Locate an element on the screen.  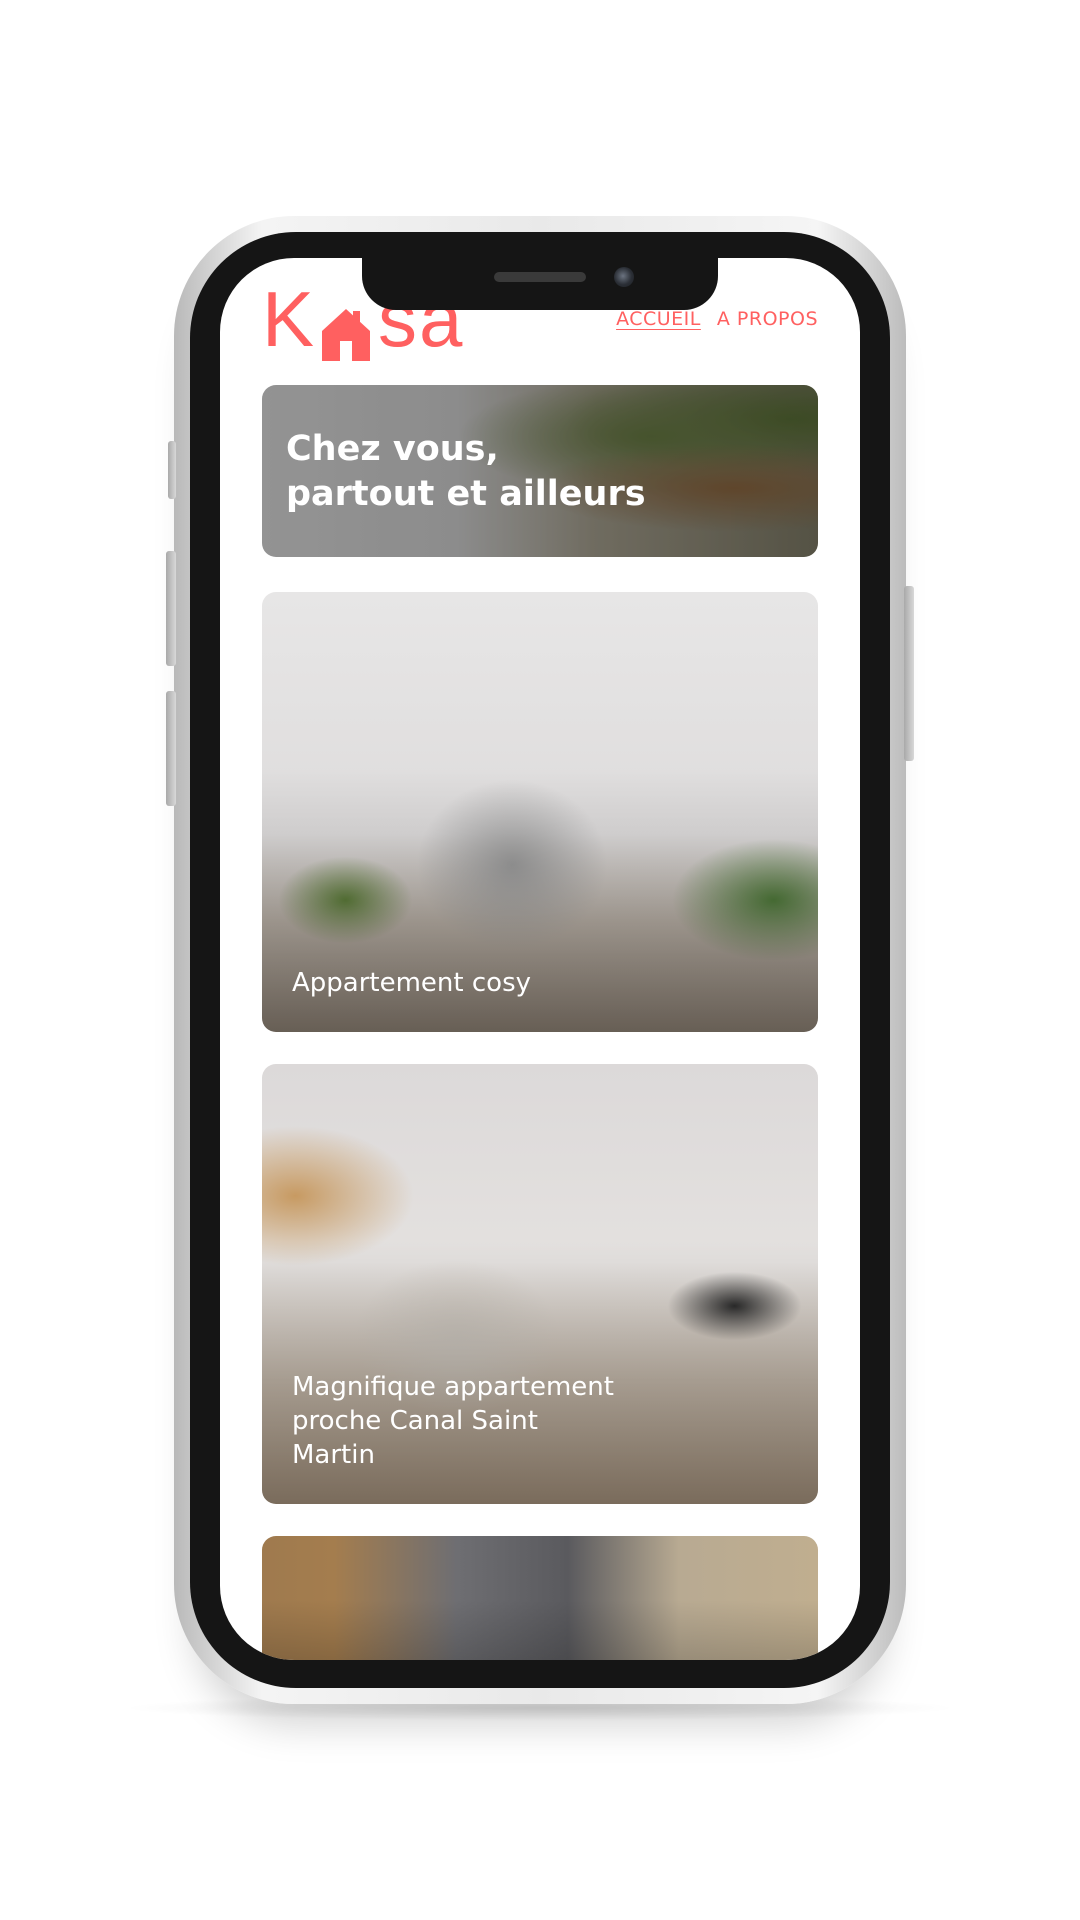
volume-up-button is located at coordinates (171, 608).